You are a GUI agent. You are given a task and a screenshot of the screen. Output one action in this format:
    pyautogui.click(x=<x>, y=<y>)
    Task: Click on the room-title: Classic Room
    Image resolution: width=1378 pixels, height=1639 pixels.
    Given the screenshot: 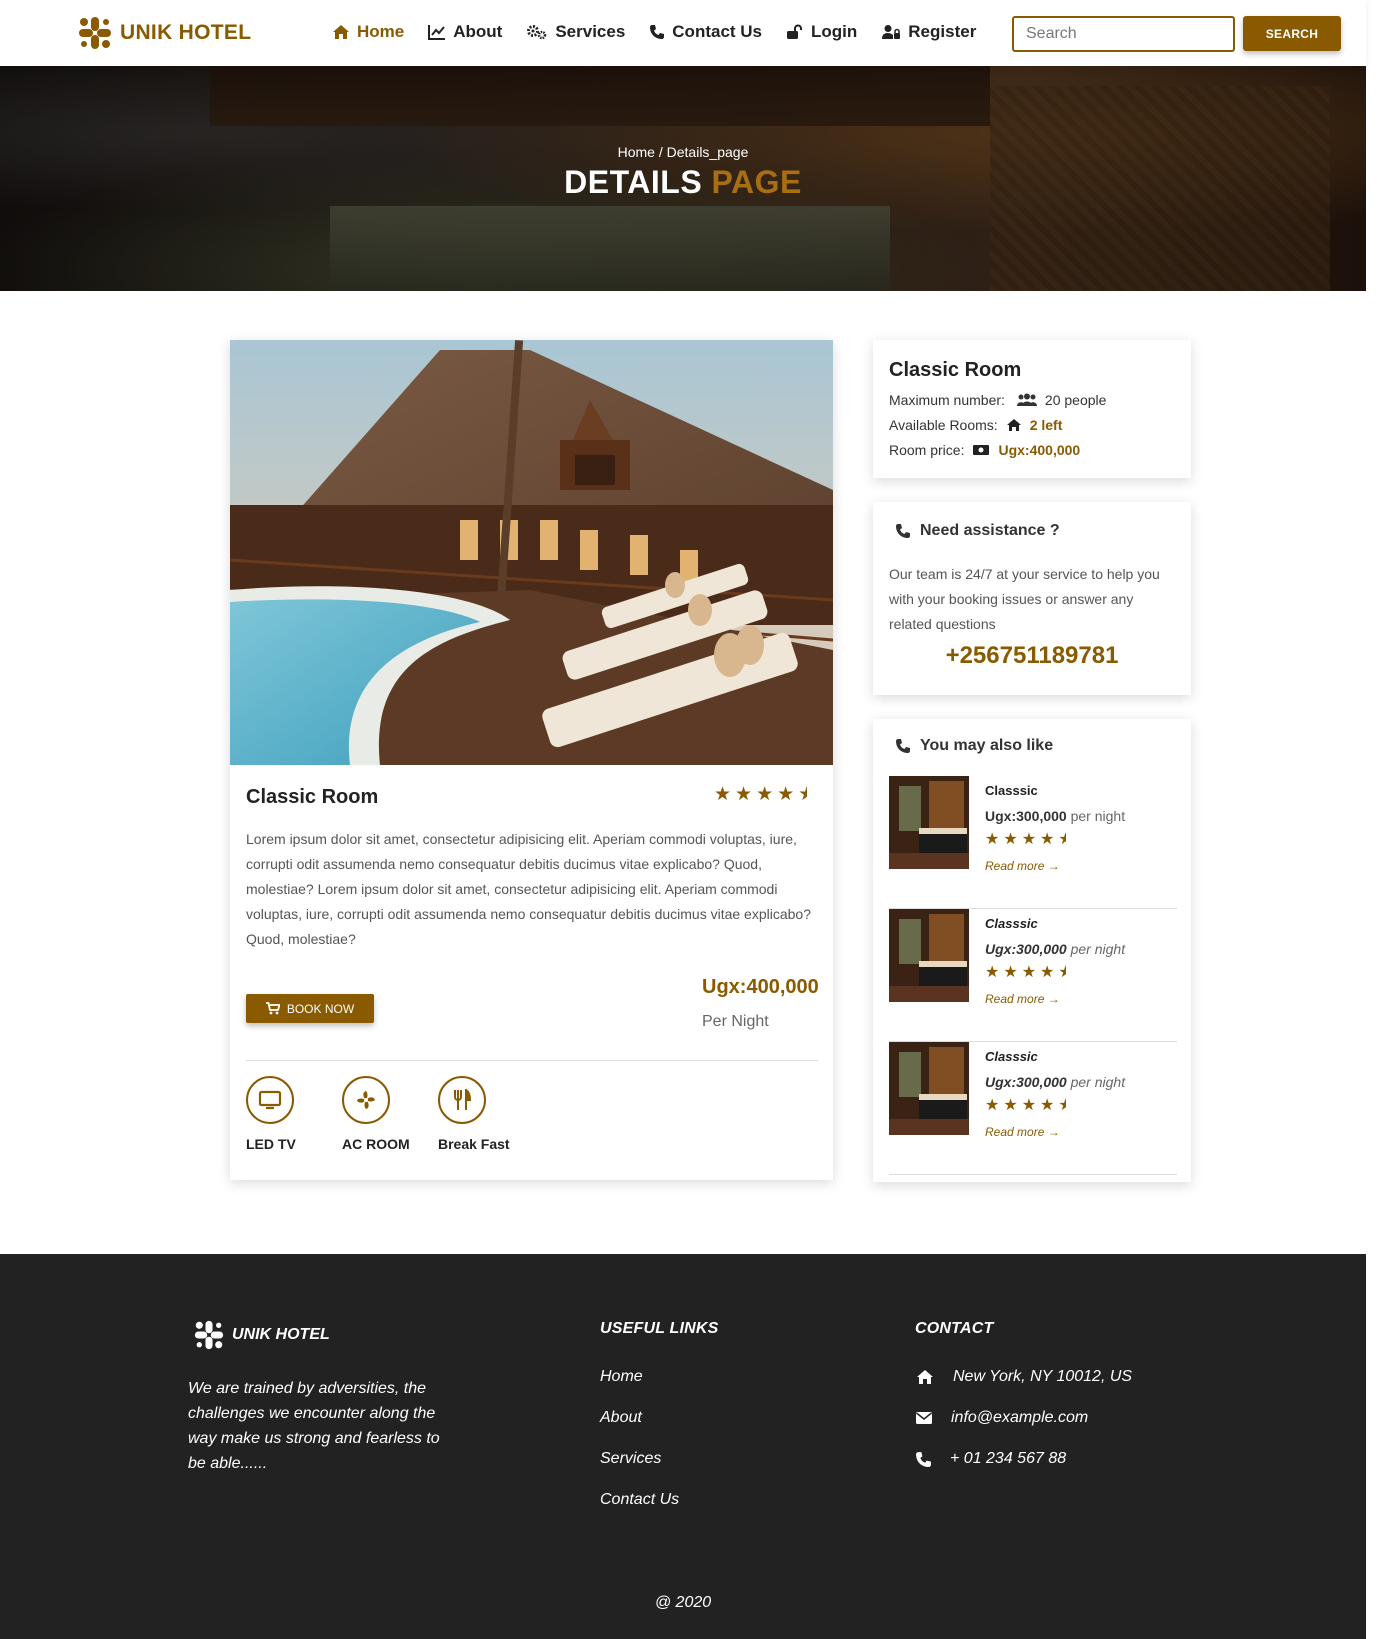 What is the action you would take?
    pyautogui.click(x=312, y=797)
    